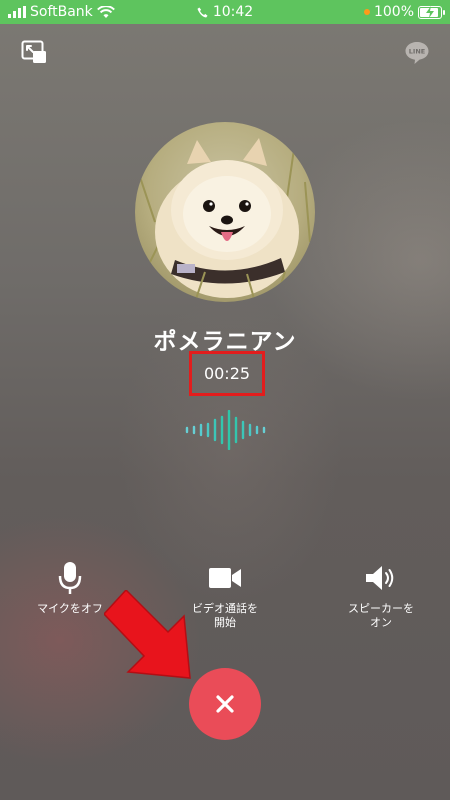 The width and height of the screenshot is (450, 800). Describe the element at coordinates (233, 12) in the screenshot. I see `status-time: 10:42` at that location.